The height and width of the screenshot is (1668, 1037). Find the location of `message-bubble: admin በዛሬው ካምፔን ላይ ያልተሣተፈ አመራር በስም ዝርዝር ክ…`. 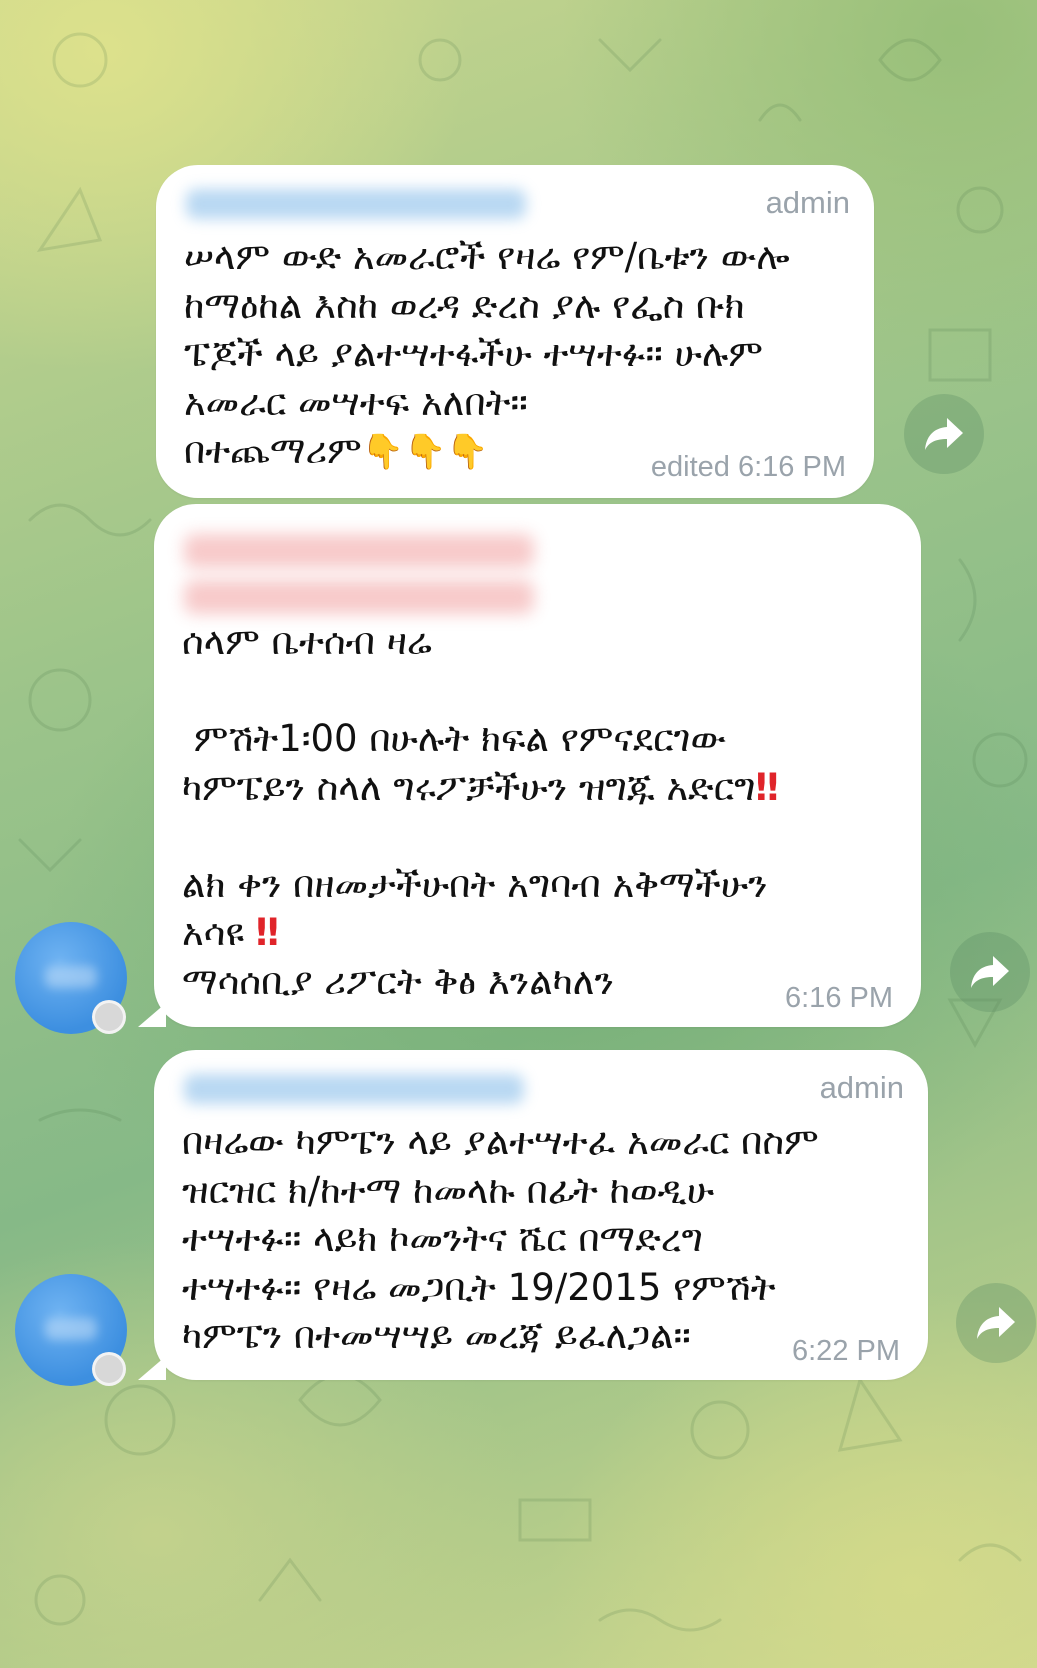

message-bubble: admin በዛሬው ካምፔን ላይ ያልተሣተፈ አመራር በስም ዝርዝር ክ… is located at coordinates (541, 1215).